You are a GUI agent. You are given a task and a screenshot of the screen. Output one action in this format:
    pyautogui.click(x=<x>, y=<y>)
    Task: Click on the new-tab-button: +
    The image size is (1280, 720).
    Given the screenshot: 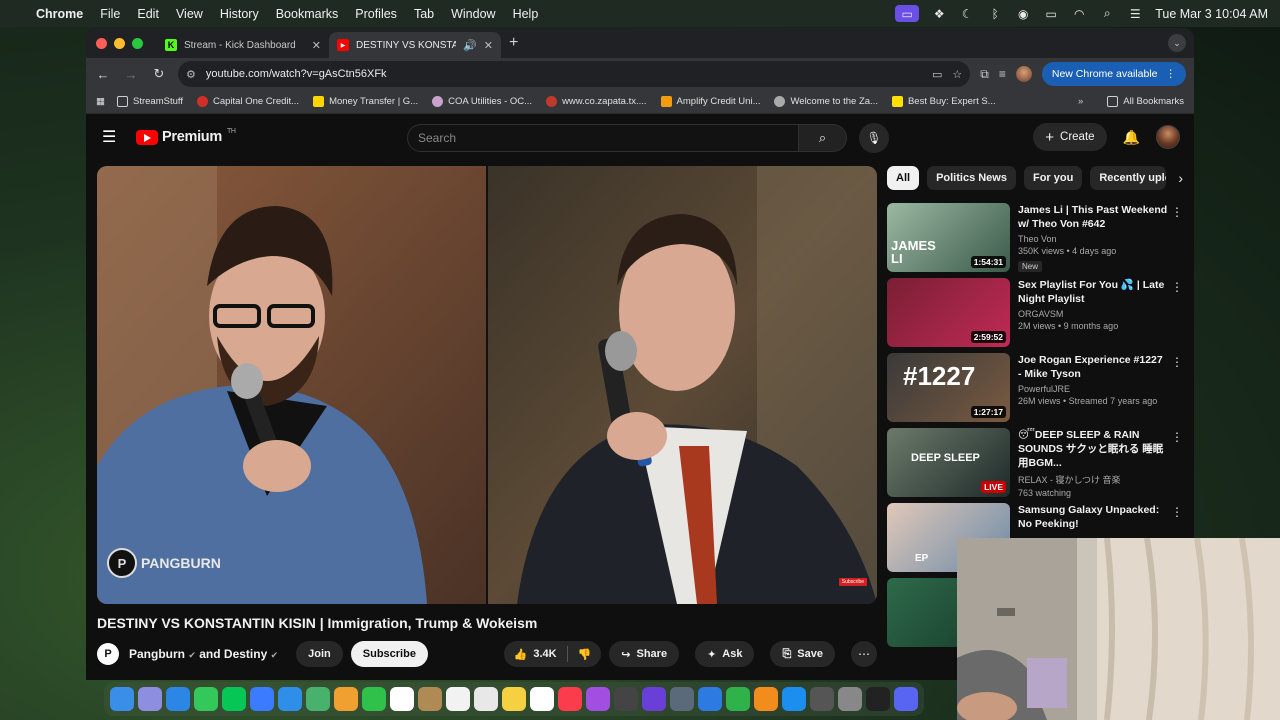 What is the action you would take?
    pyautogui.click(x=513, y=43)
    